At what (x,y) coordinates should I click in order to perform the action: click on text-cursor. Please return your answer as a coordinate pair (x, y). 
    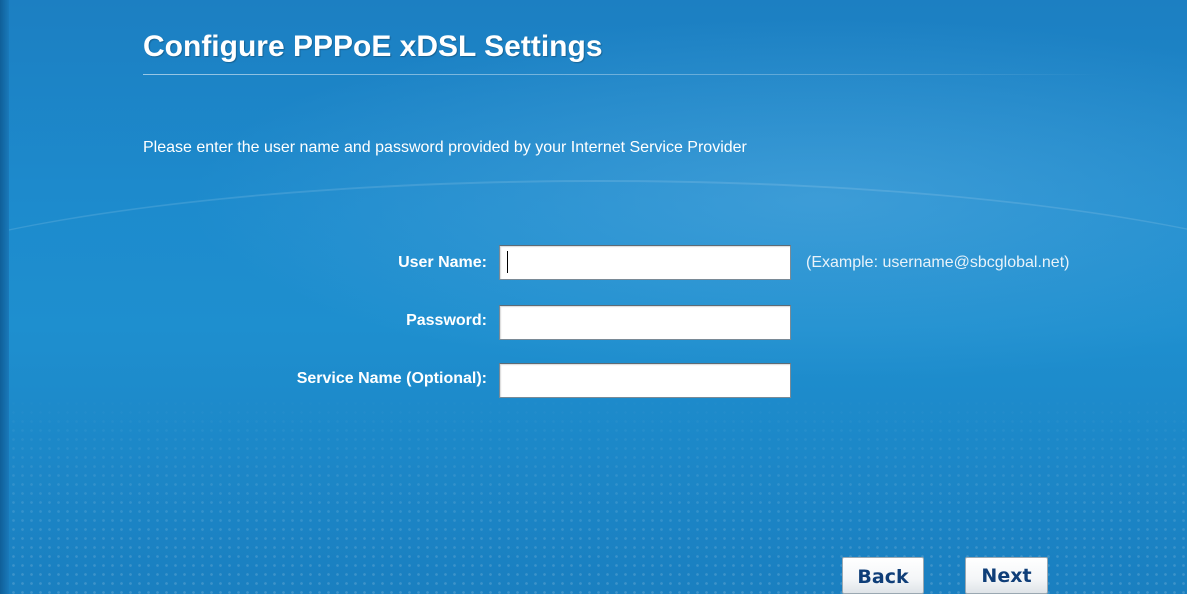
    Looking at the image, I should click on (507, 262).